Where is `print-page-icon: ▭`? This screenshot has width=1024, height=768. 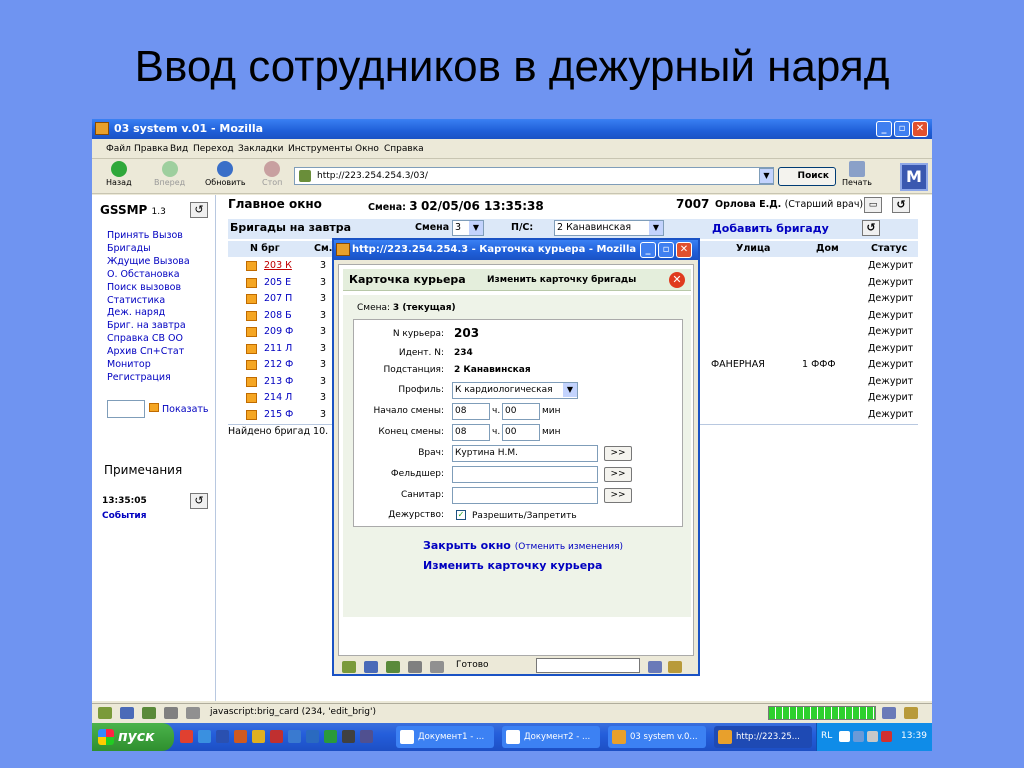
print-page-icon: ▭ is located at coordinates (873, 205).